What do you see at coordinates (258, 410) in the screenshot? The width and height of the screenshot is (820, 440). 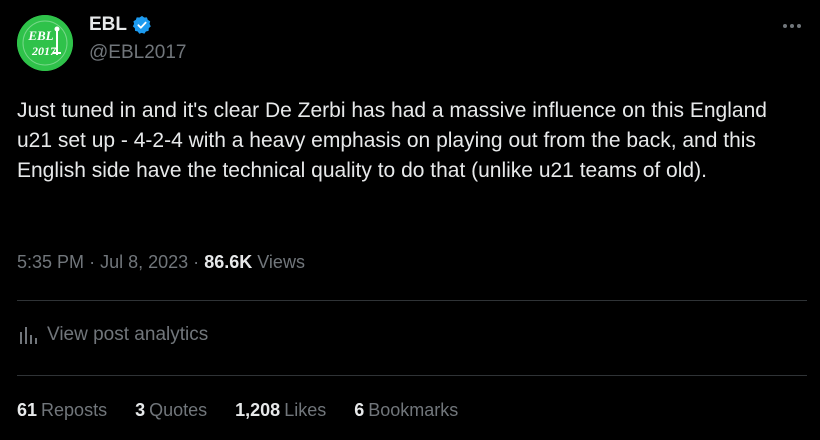 I see `likes-count: 1,208` at bounding box center [258, 410].